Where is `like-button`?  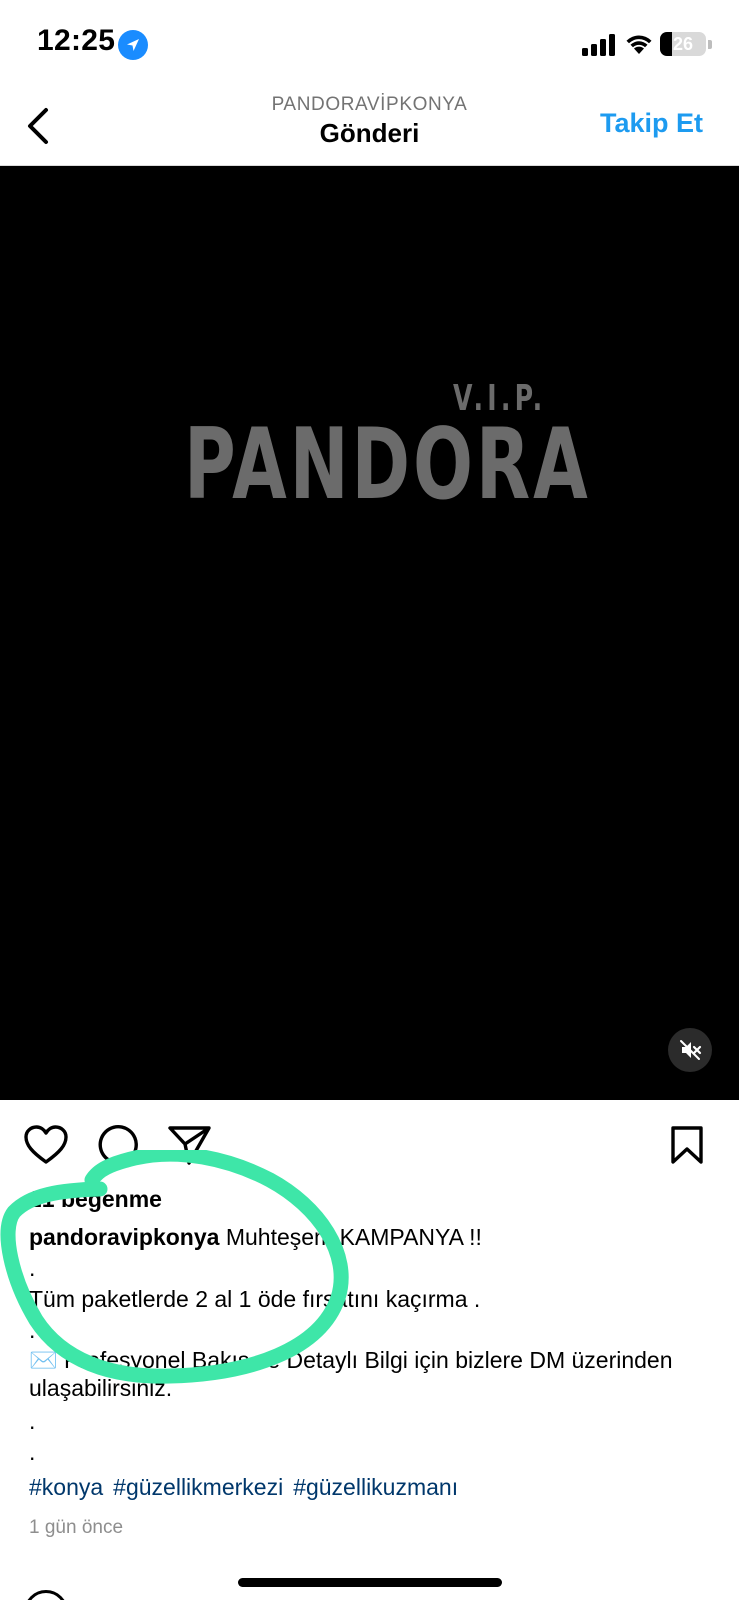
like-button is located at coordinates (46, 1145).